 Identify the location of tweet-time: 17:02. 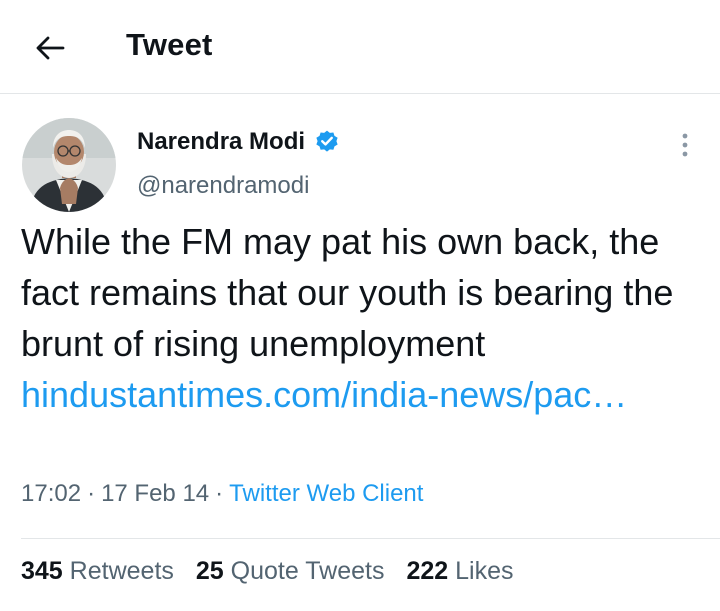
(51, 493).